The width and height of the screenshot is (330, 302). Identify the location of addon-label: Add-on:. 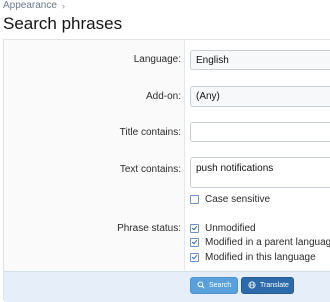
(163, 96).